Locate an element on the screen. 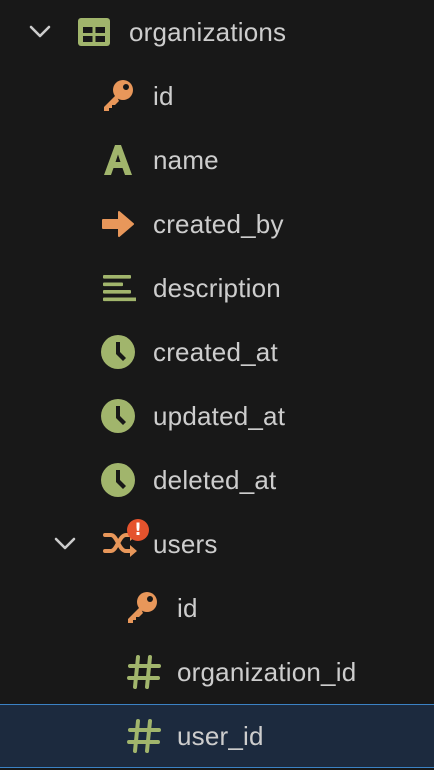 Image resolution: width=434 pixels, height=770 pixels. relation-label: users is located at coordinates (185, 544).